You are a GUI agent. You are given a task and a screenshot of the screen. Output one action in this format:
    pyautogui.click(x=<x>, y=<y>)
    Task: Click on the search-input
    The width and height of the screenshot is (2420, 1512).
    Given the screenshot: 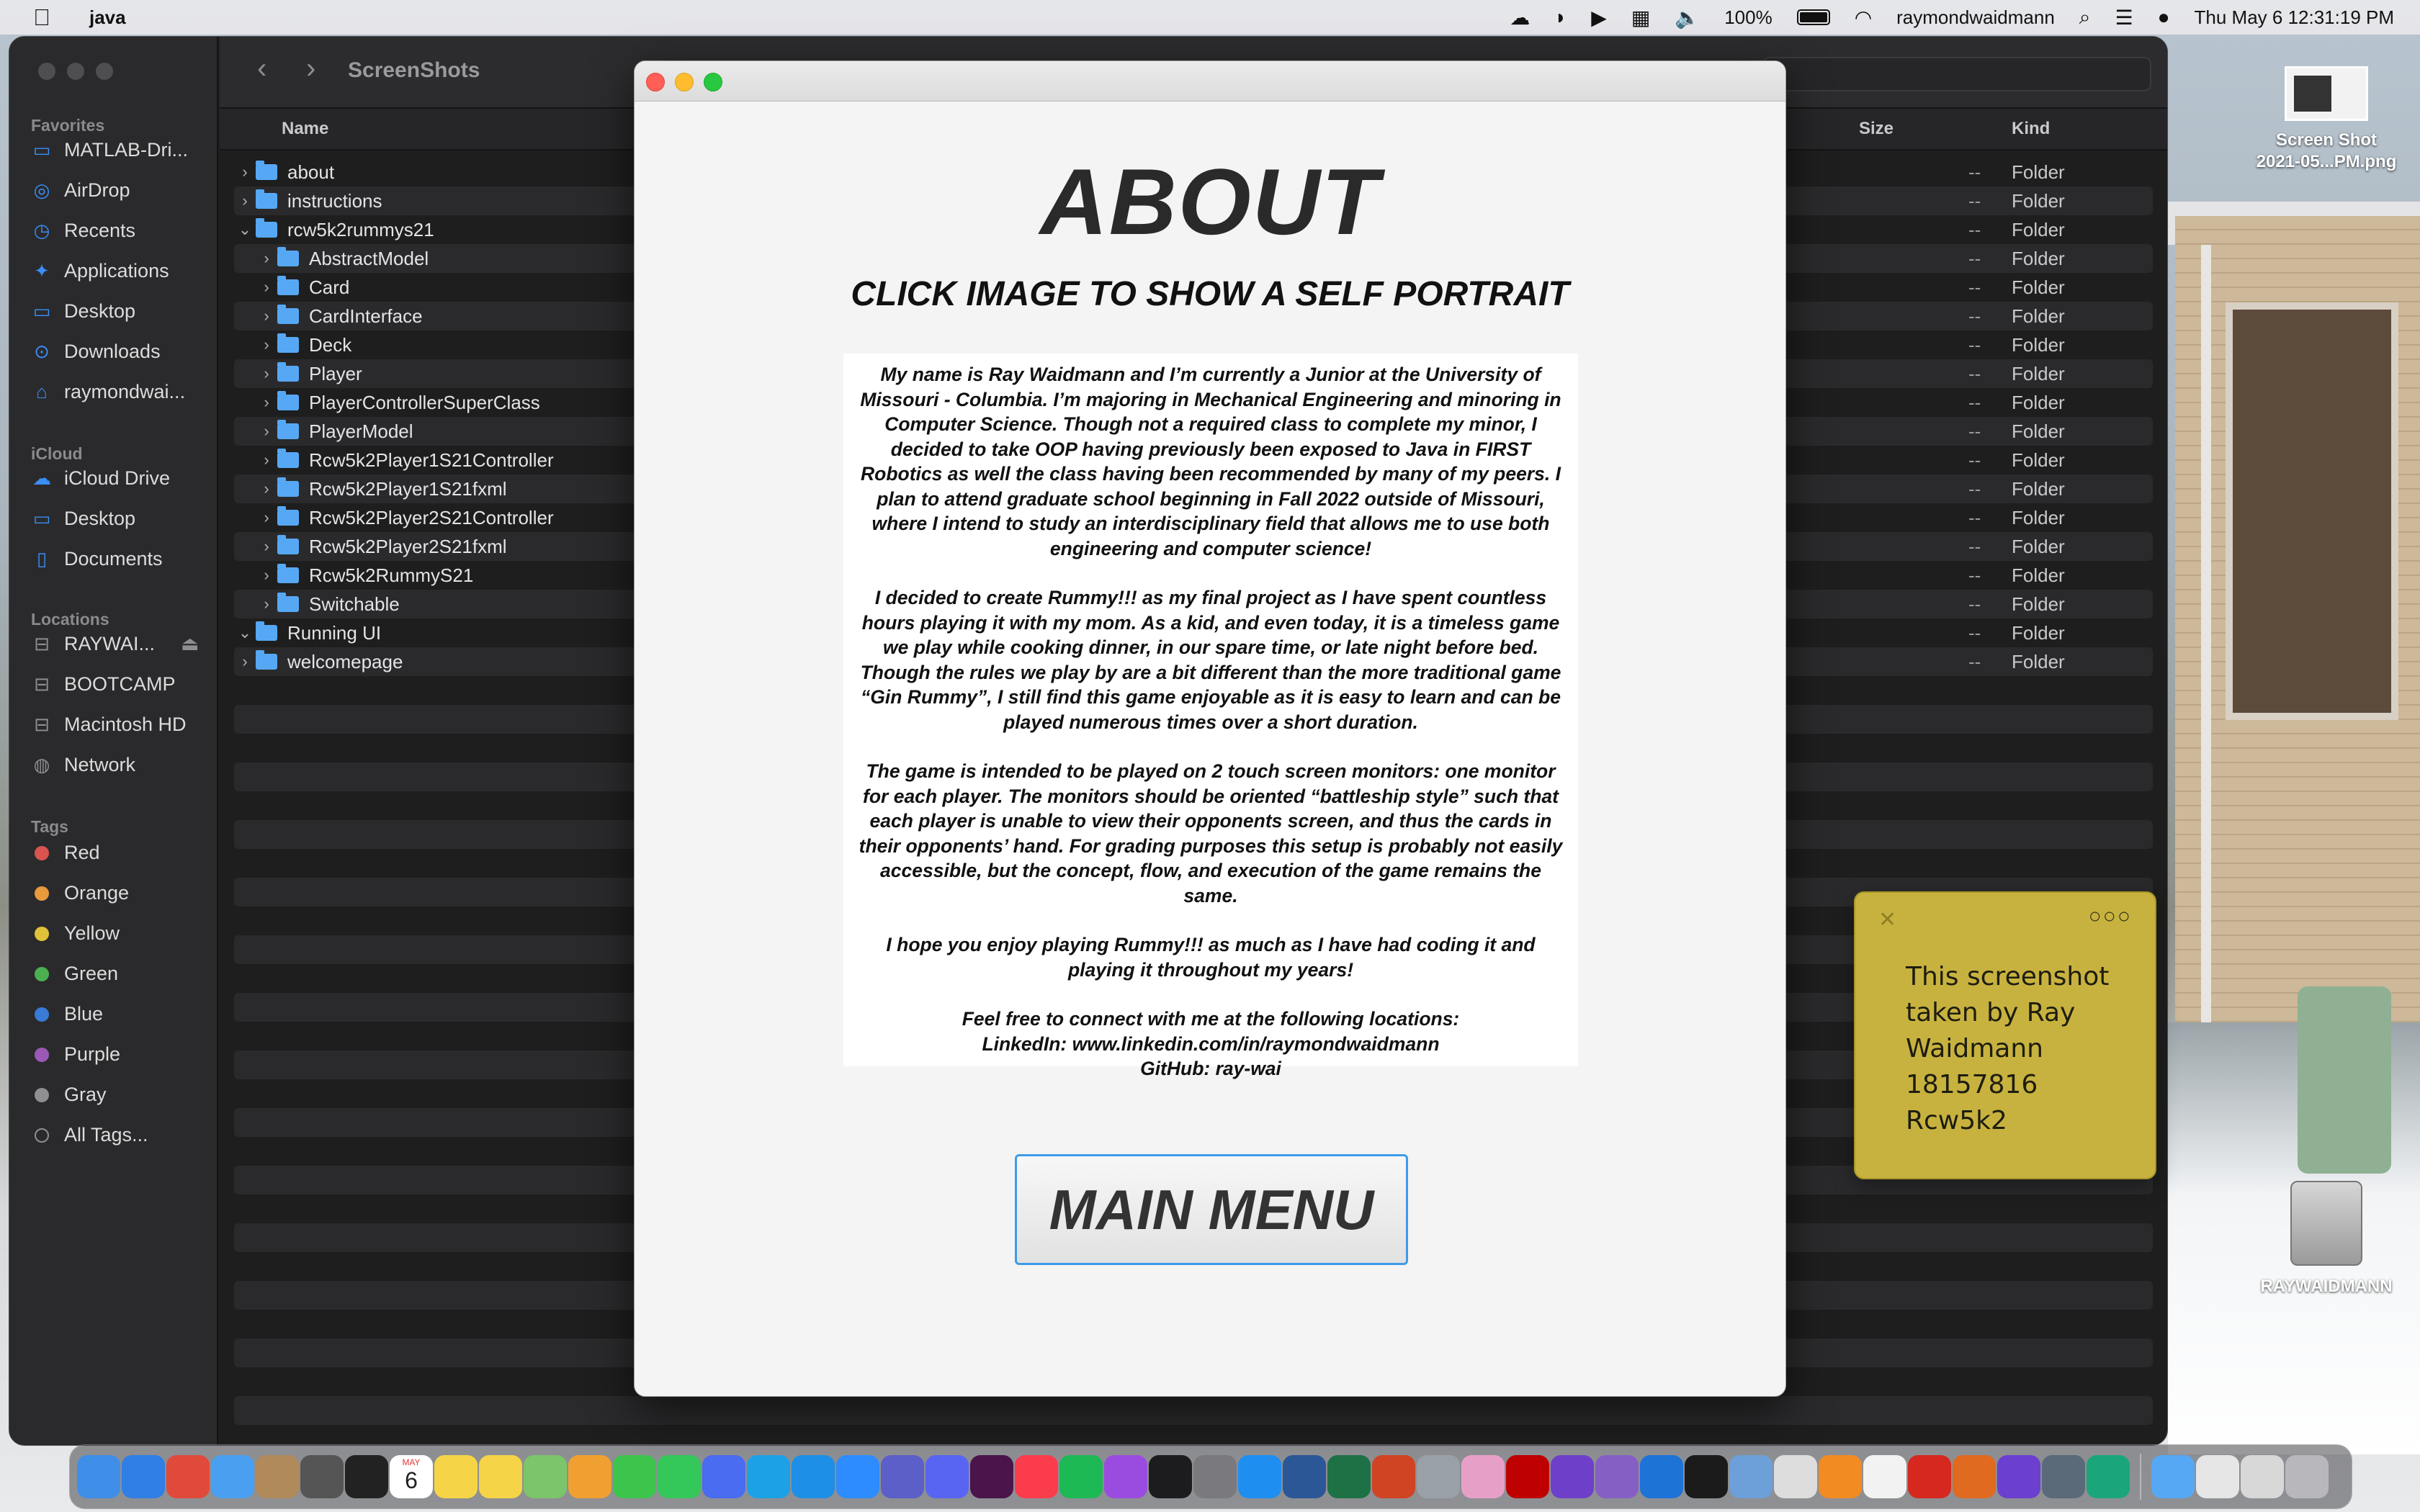 What is the action you would take?
    pyautogui.click(x=1957, y=74)
    